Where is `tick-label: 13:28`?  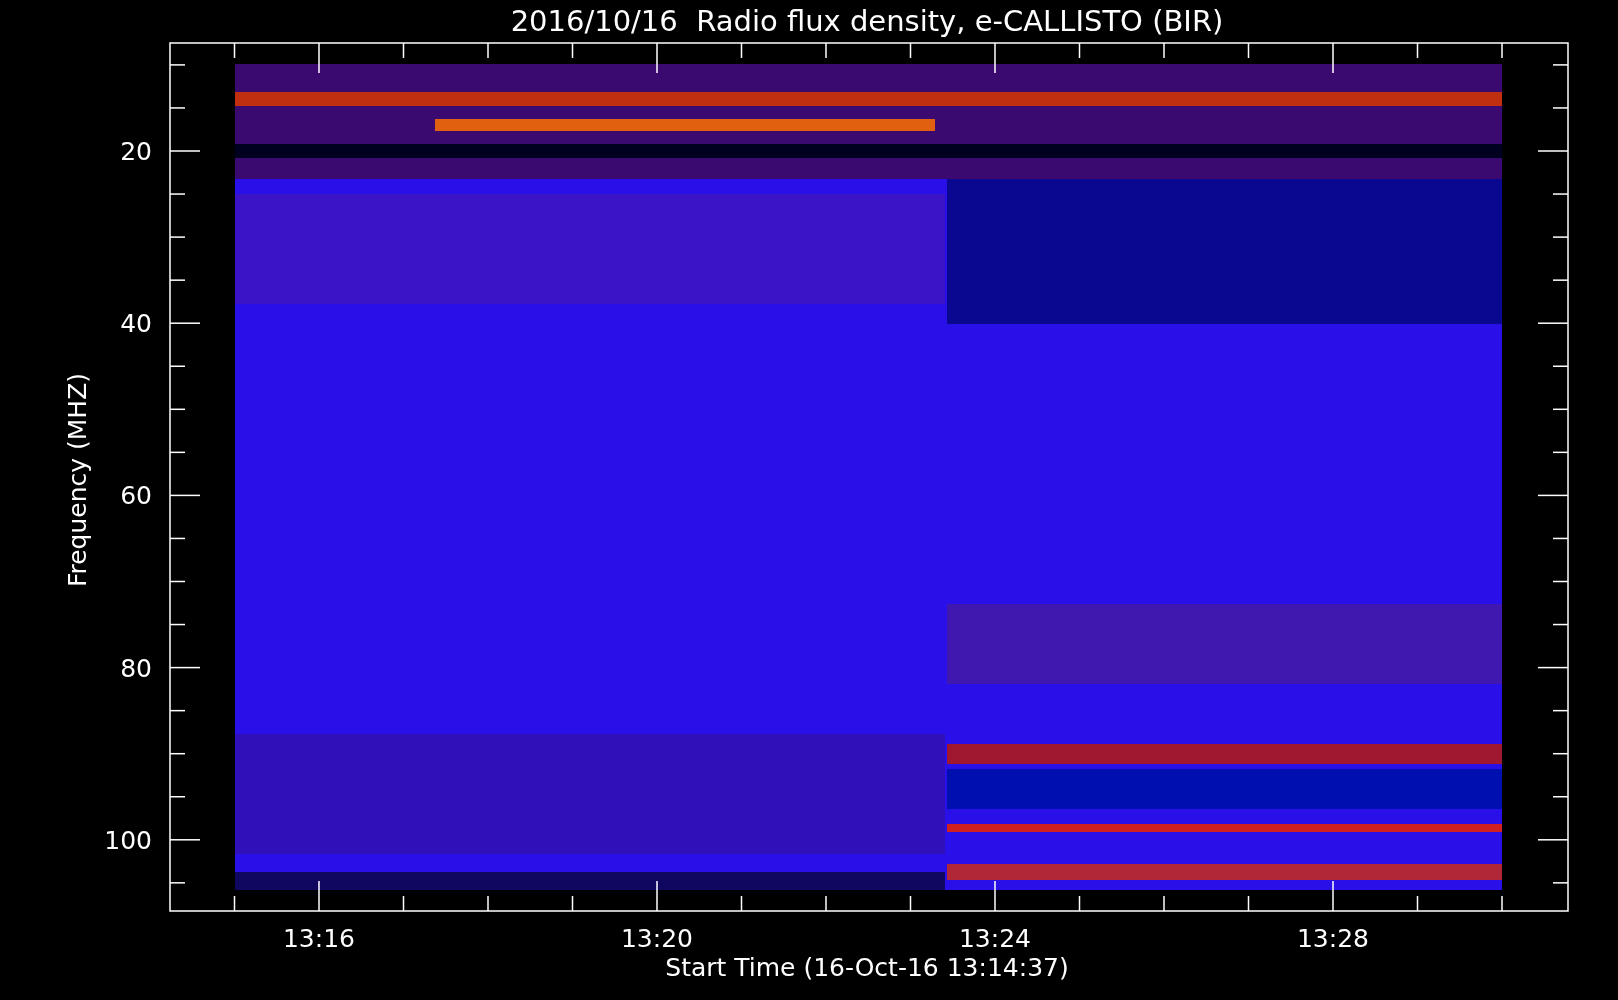
tick-label: 13:28 is located at coordinates (1333, 938).